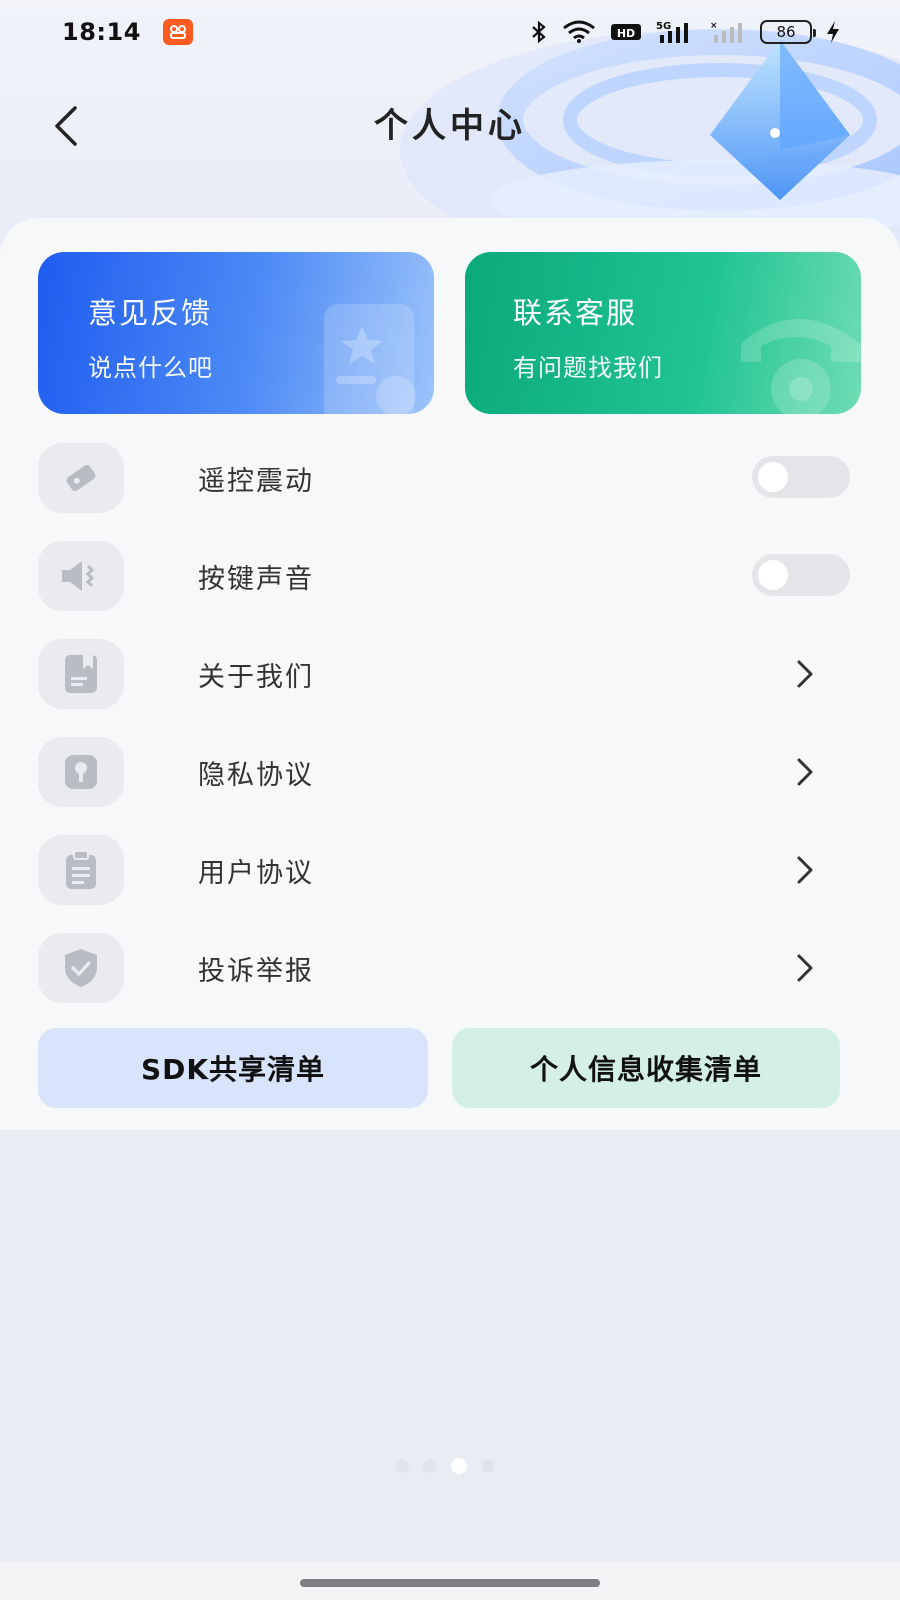 The image size is (900, 1600). I want to click on page-dot-active, so click(459, 1466).